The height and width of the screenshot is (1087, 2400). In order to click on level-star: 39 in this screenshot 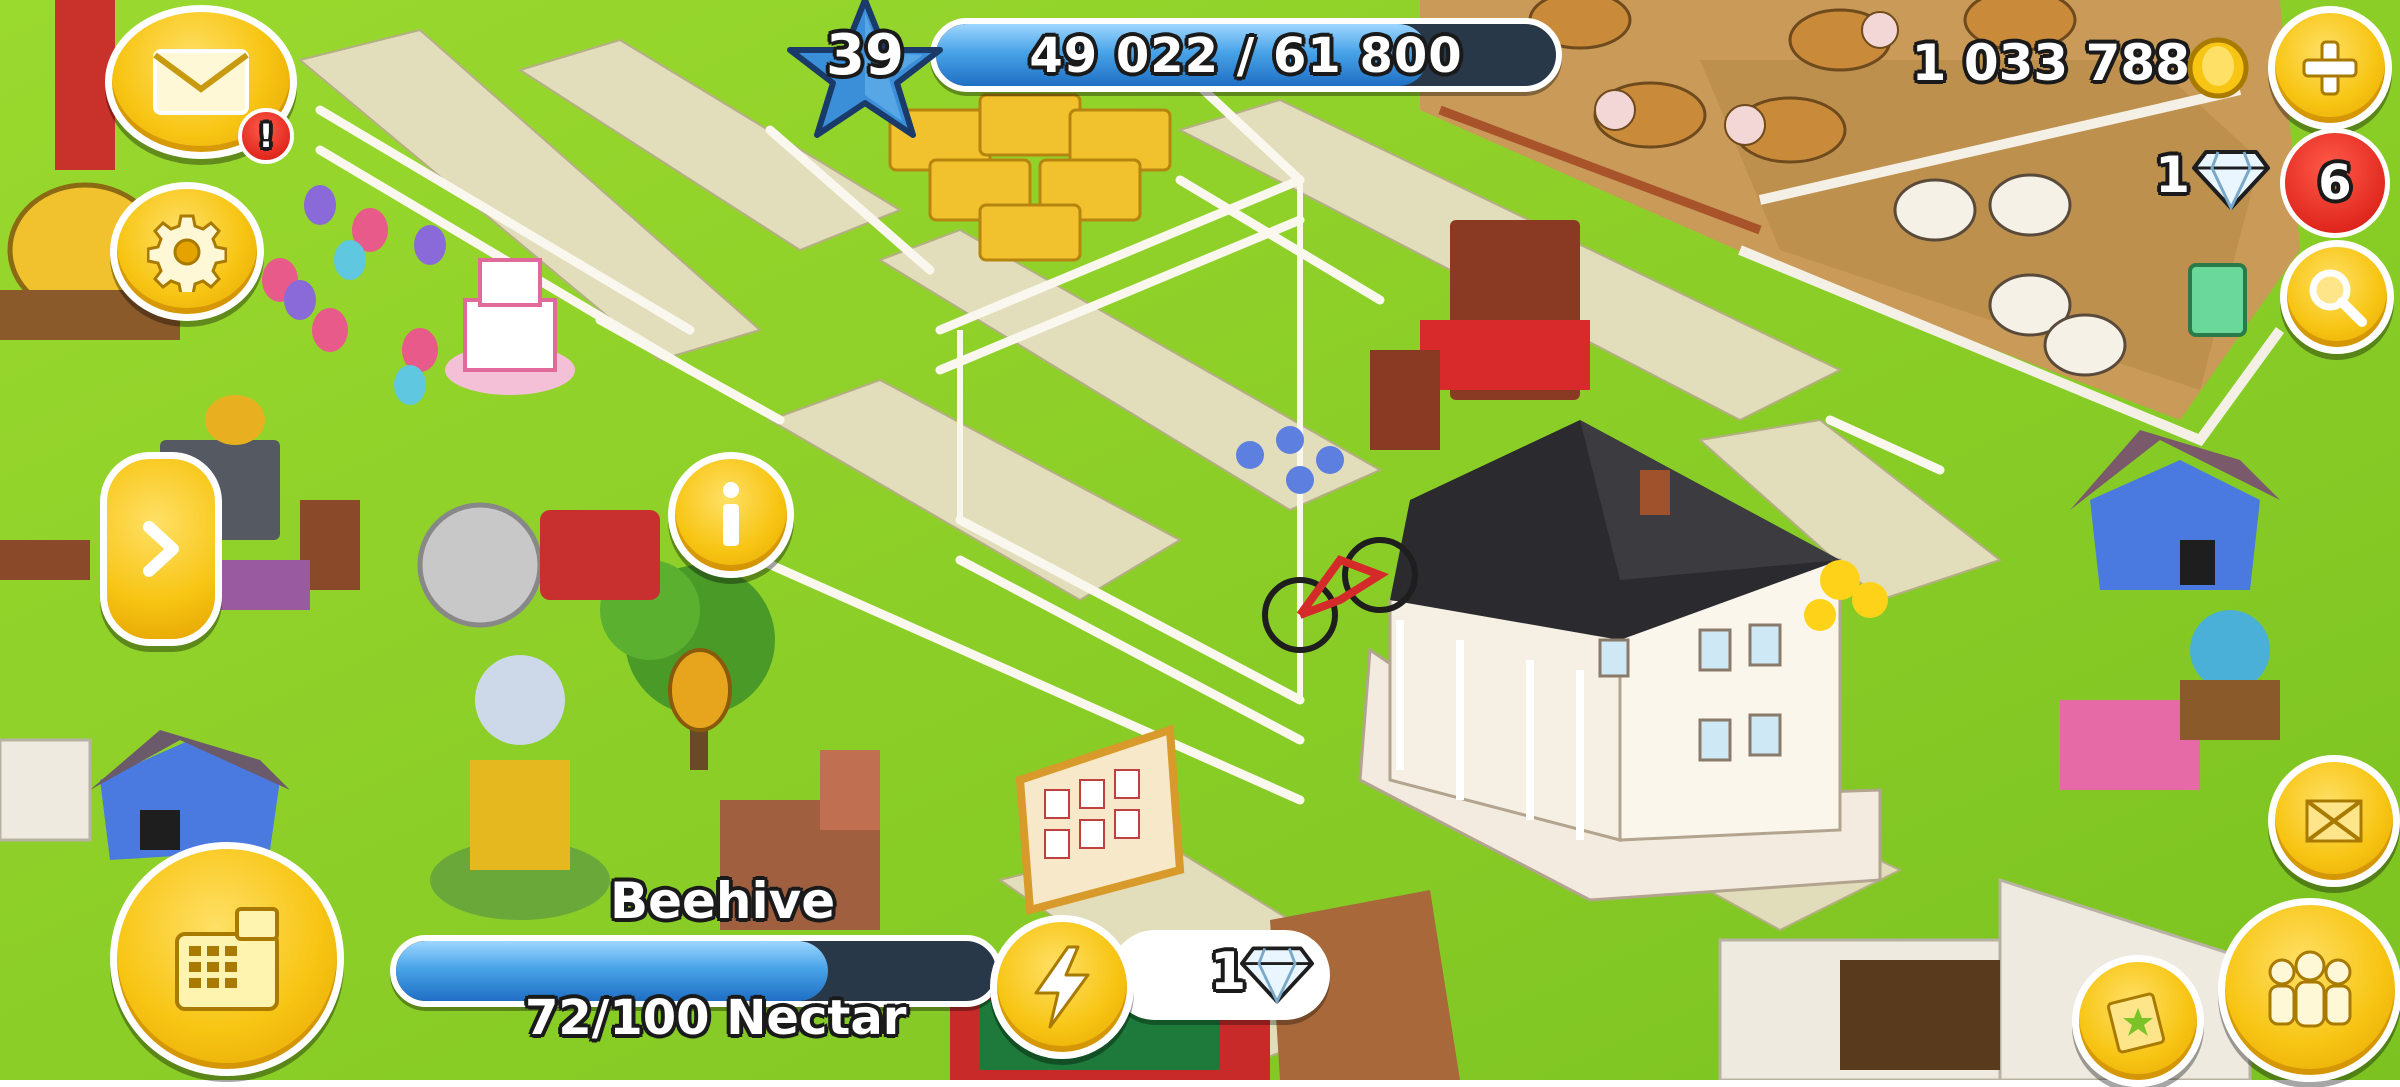, I will do `click(865, 72)`.